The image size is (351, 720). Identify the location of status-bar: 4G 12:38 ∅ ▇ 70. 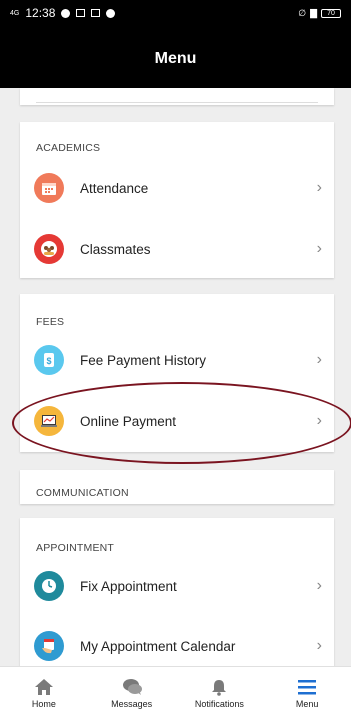
(175, 13).